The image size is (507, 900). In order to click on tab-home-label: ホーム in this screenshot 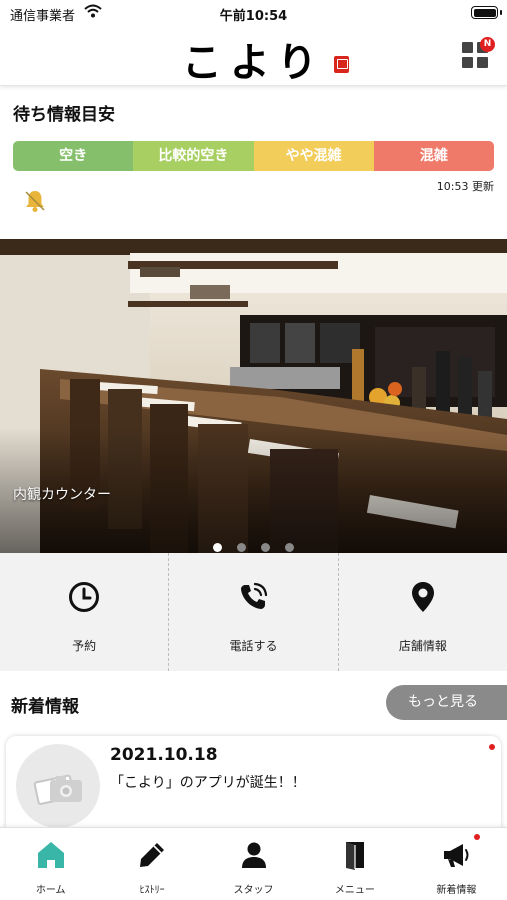, I will do `click(50, 890)`.